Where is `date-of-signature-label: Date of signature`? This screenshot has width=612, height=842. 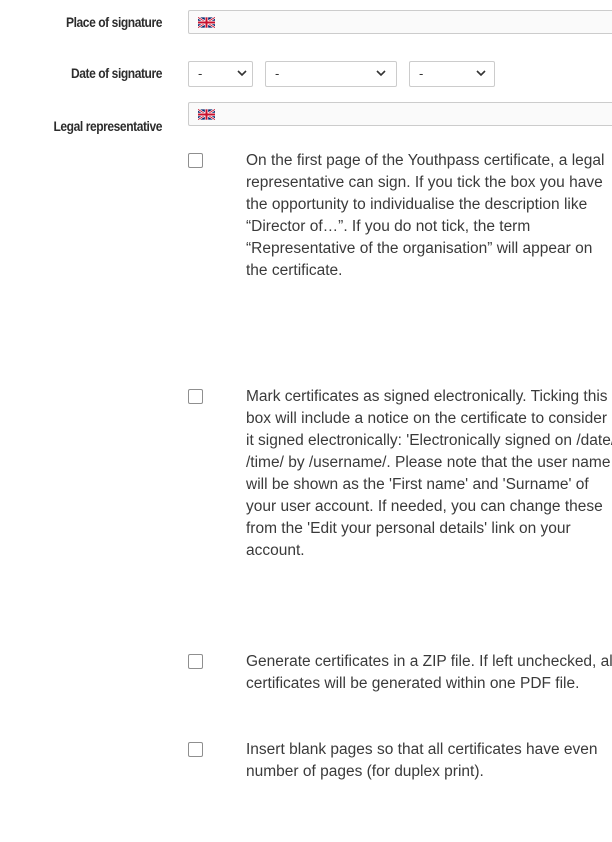
date-of-signature-label: Date of signature is located at coordinates (116, 73).